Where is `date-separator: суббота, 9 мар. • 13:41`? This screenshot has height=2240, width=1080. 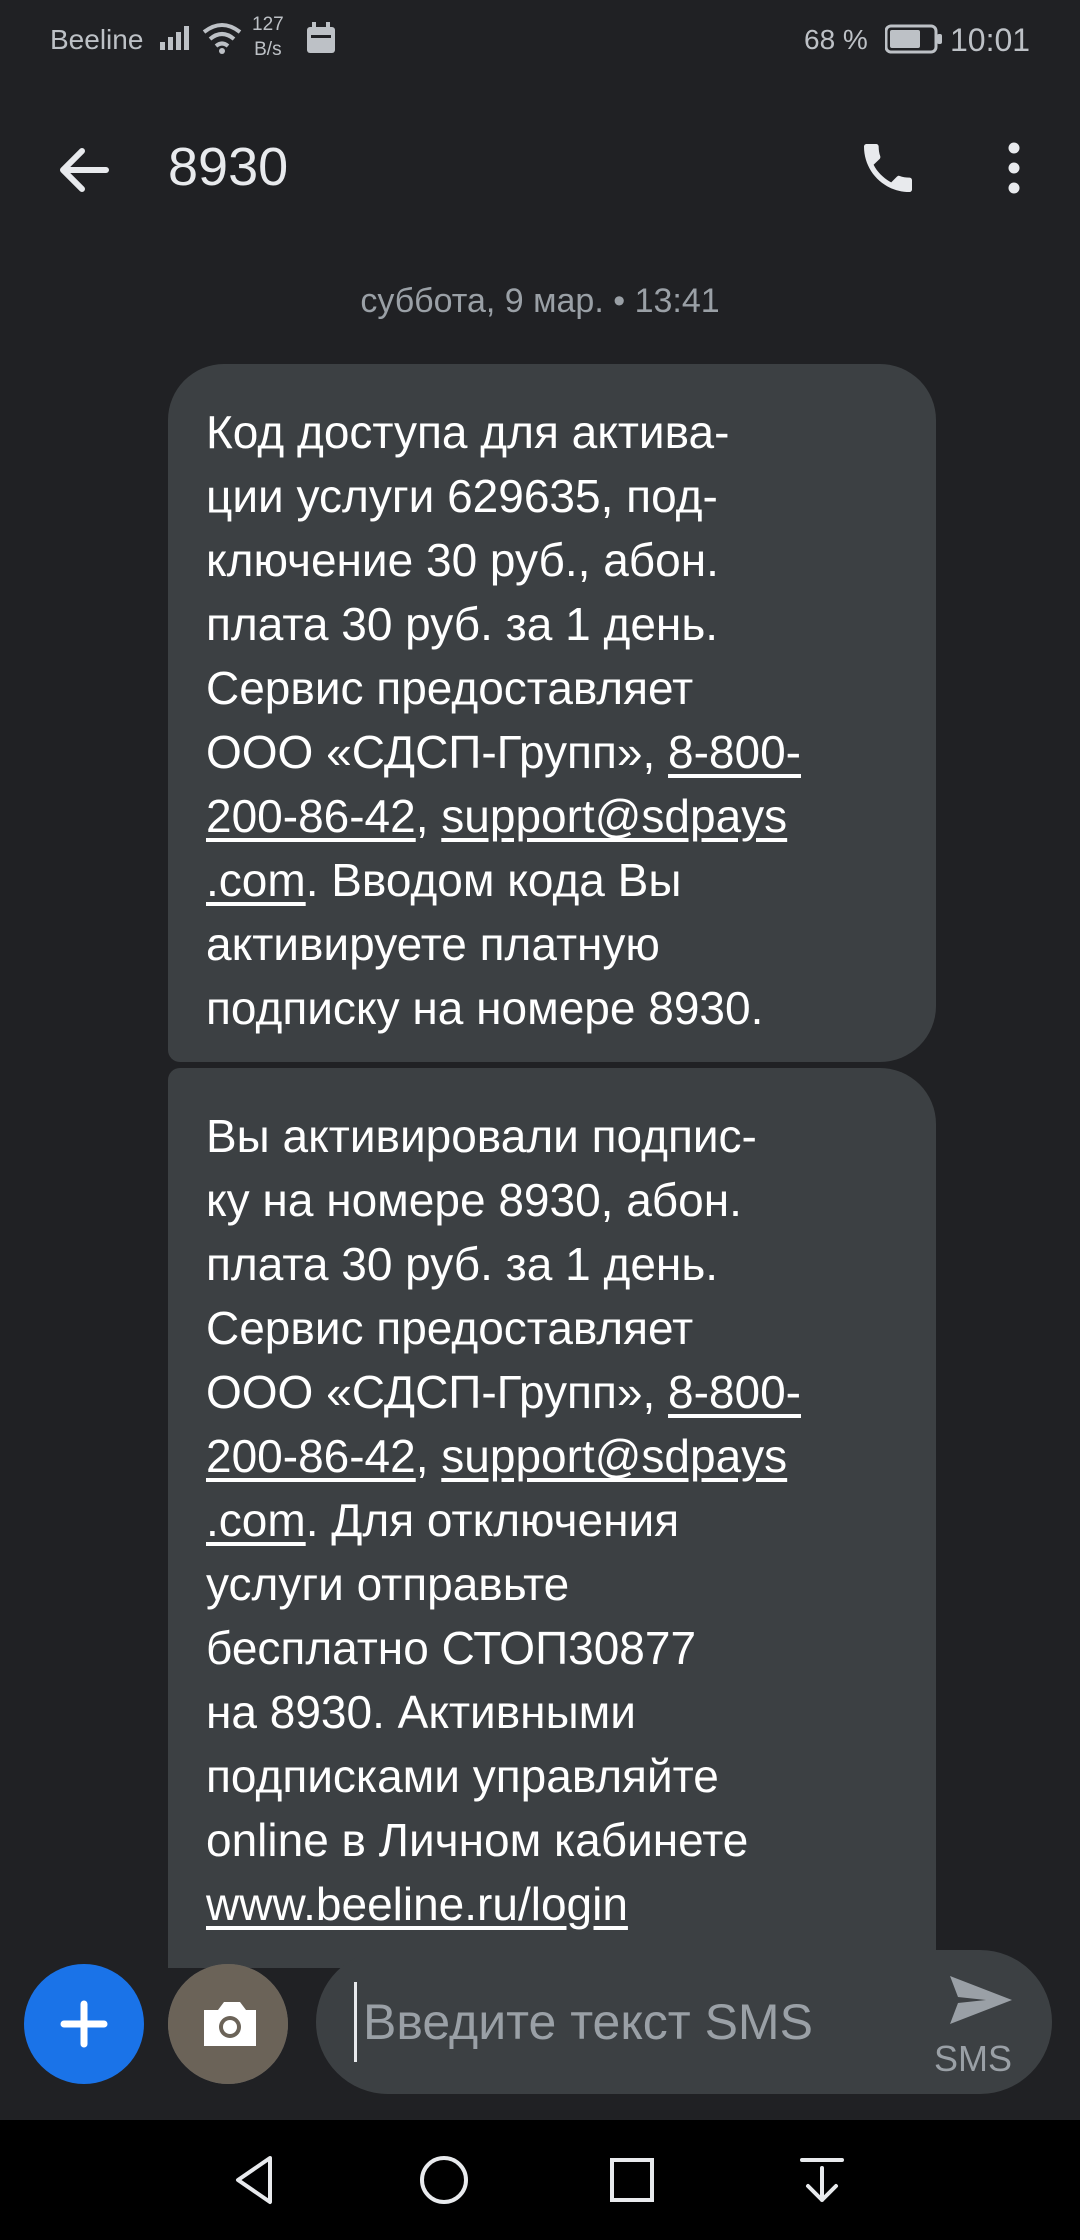 date-separator: суббота, 9 мар. • 13:41 is located at coordinates (540, 301).